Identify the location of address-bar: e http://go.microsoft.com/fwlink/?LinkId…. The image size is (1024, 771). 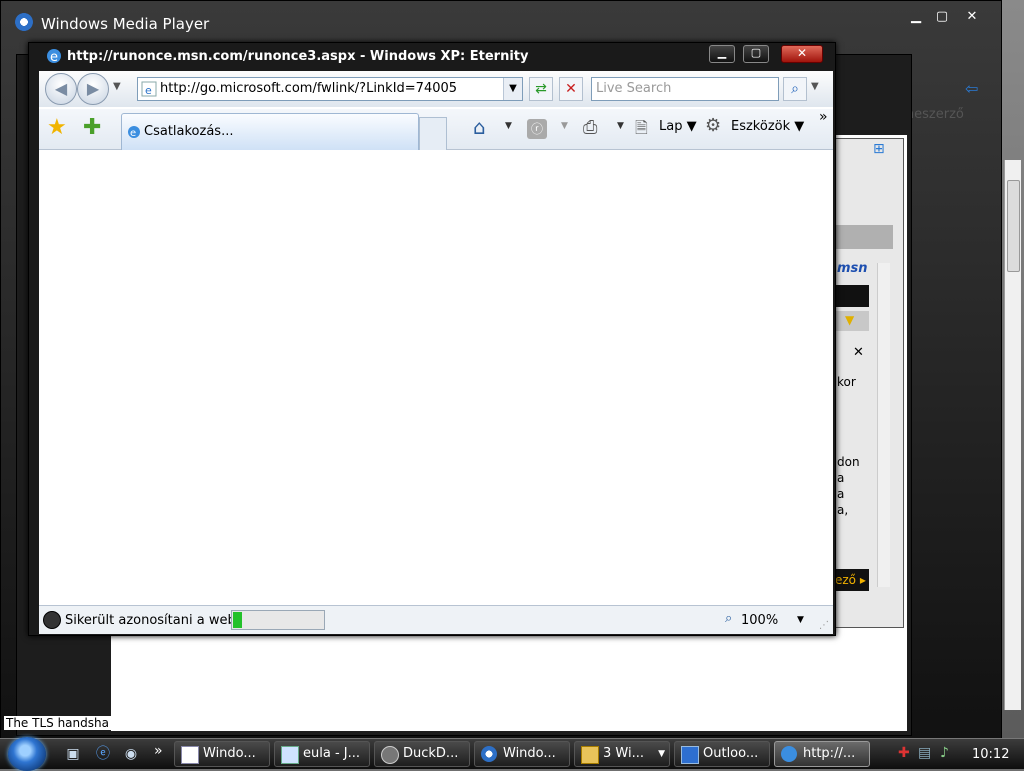
(330, 89).